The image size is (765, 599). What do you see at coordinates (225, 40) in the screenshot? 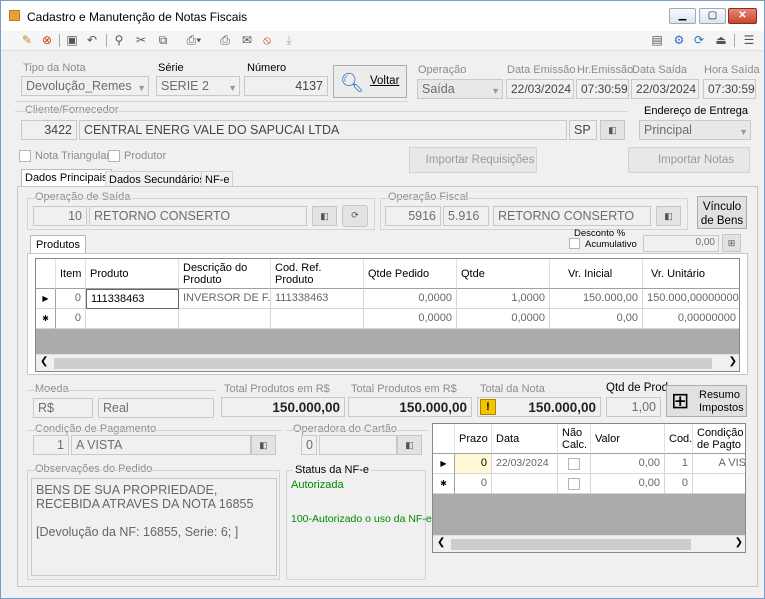
I see `printer-icon: ⎙` at bounding box center [225, 40].